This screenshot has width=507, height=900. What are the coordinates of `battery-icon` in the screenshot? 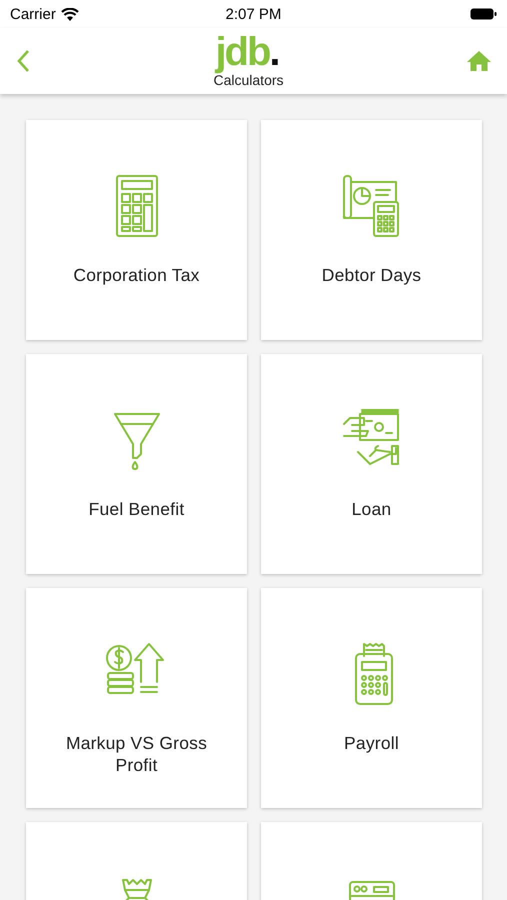 It's located at (483, 14).